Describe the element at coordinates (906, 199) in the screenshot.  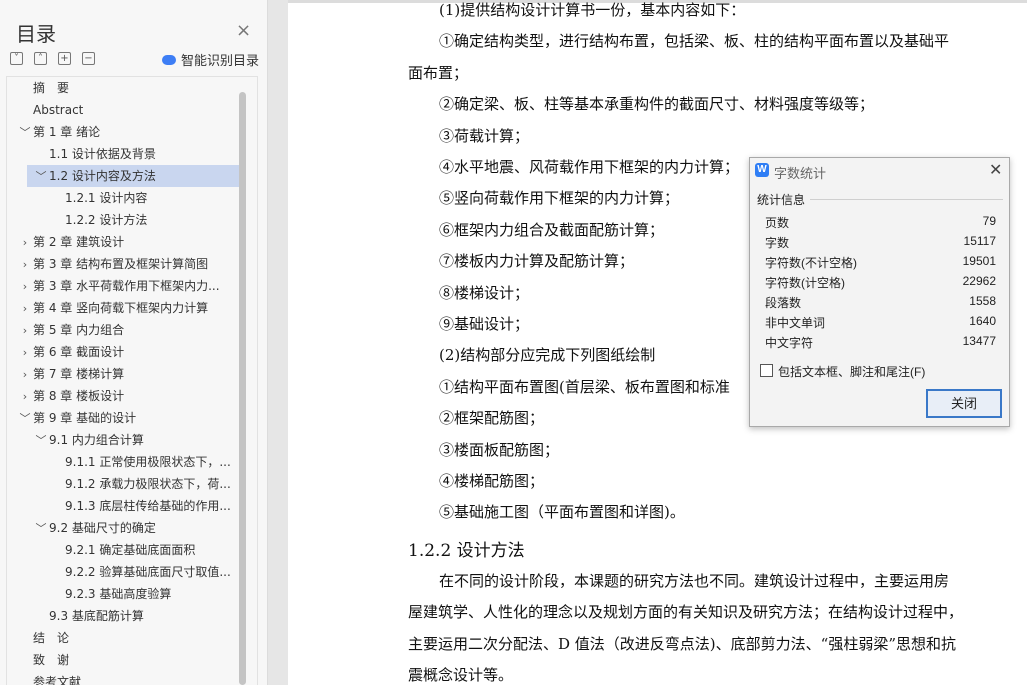
I see `section-divider` at that location.